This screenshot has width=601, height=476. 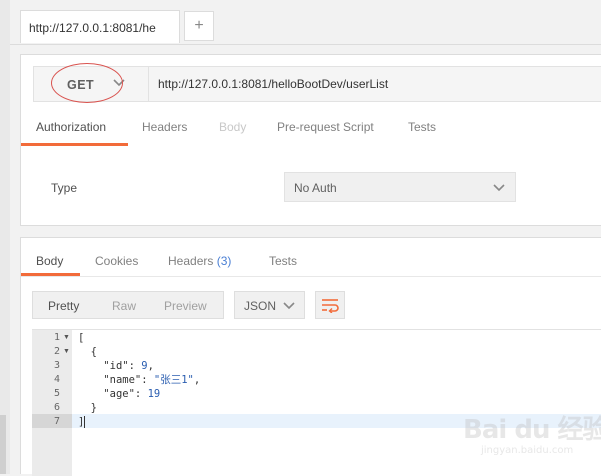 What do you see at coordinates (5, 237) in the screenshot?
I see `left-sidebar-edge` at bounding box center [5, 237].